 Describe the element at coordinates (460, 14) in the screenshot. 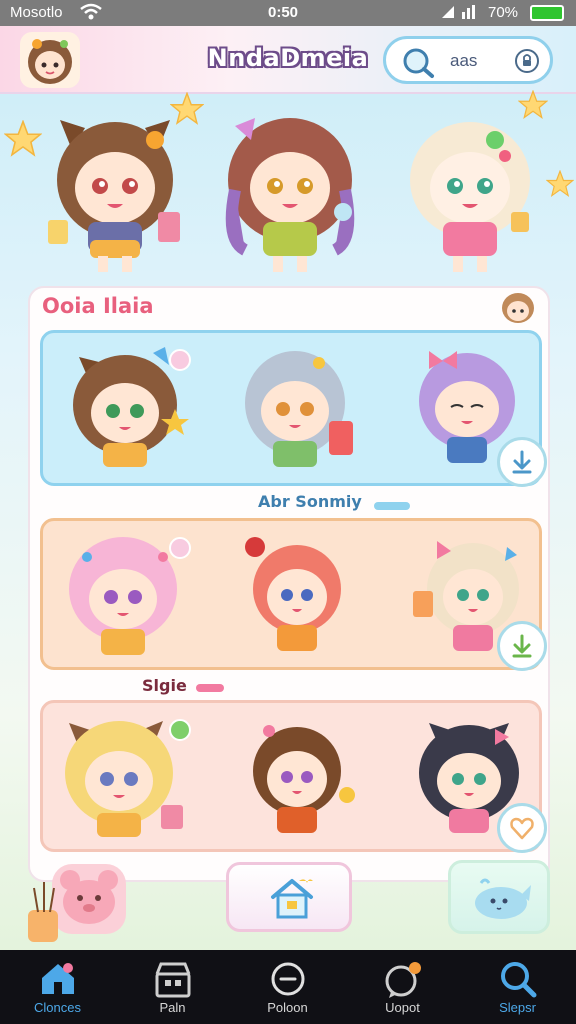

I see `signal-icon` at that location.